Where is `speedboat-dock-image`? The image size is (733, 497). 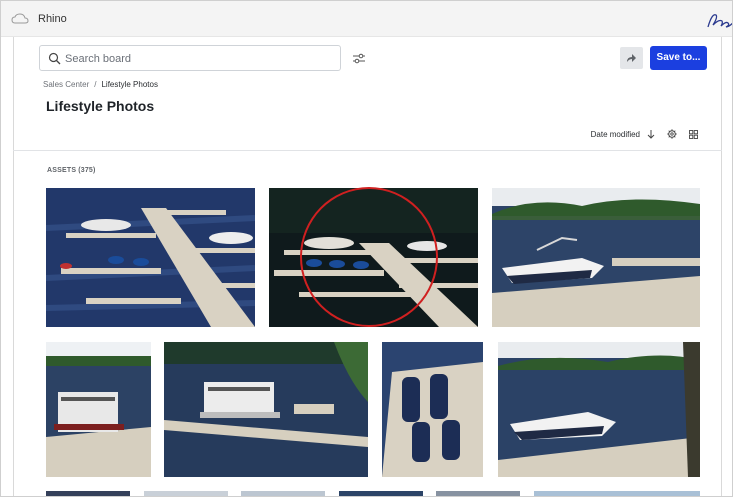 speedboat-dock-image is located at coordinates (596, 257).